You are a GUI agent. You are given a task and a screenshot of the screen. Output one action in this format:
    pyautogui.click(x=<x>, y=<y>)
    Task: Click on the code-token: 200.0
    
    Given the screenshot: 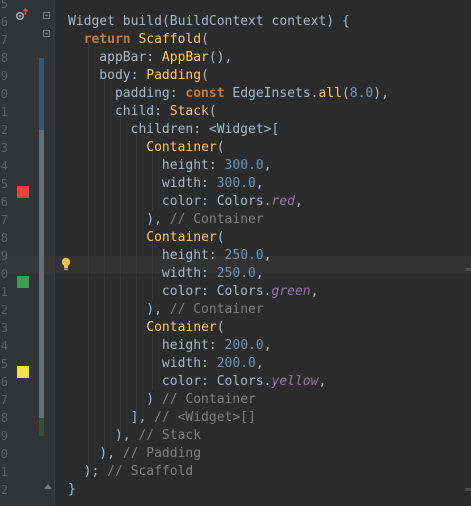 What is the action you would take?
    pyautogui.click(x=236, y=363)
    